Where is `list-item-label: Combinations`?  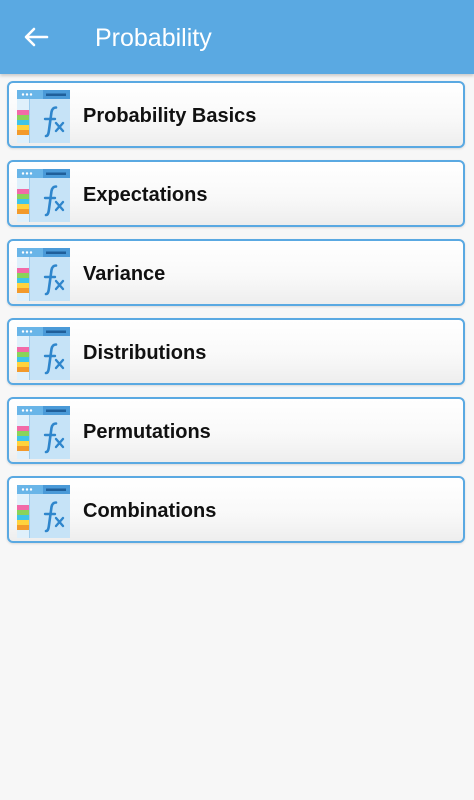 list-item-label: Combinations is located at coordinates (150, 511).